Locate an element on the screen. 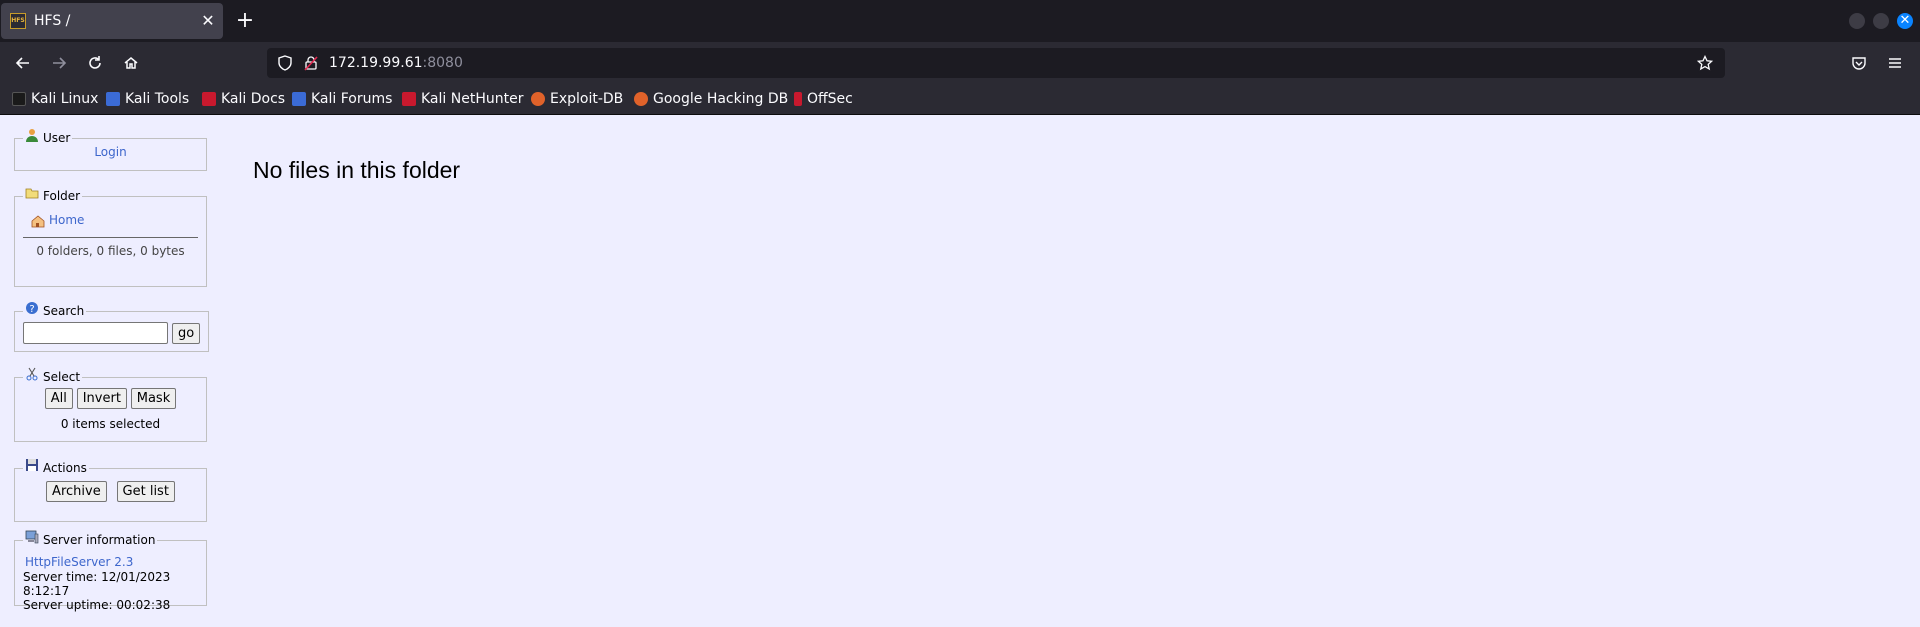  bookmark-kali-docs: Kali Docs is located at coordinates (243, 99).